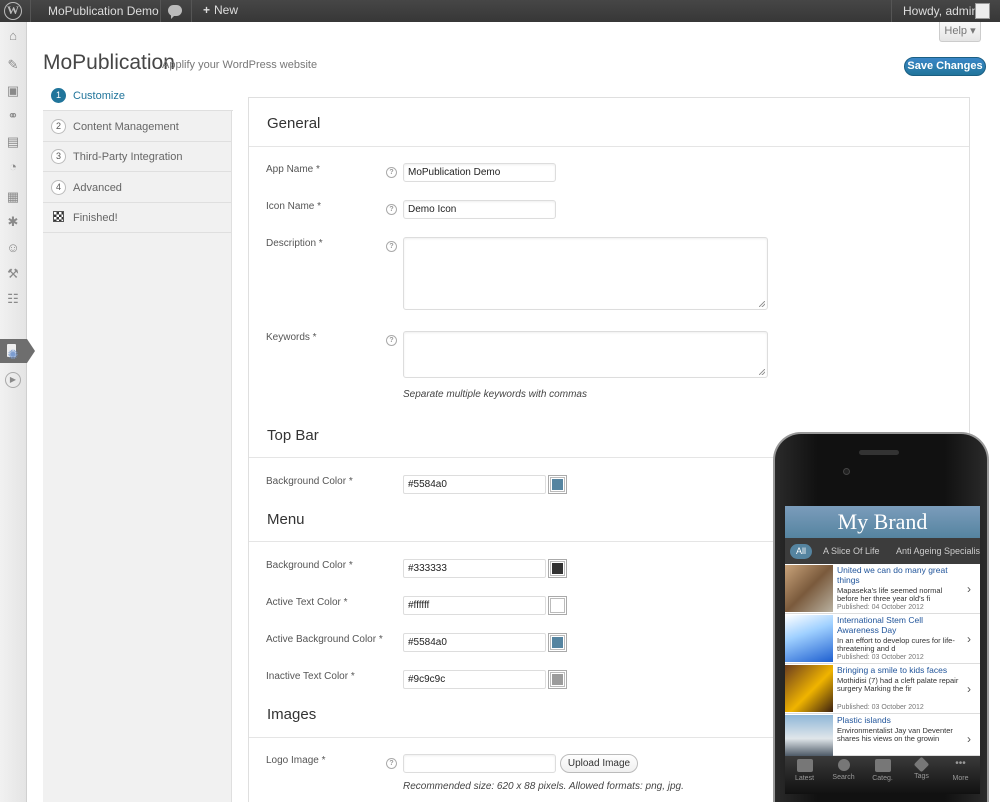  I want to click on plugins-icon: ✱, so click(13, 222).